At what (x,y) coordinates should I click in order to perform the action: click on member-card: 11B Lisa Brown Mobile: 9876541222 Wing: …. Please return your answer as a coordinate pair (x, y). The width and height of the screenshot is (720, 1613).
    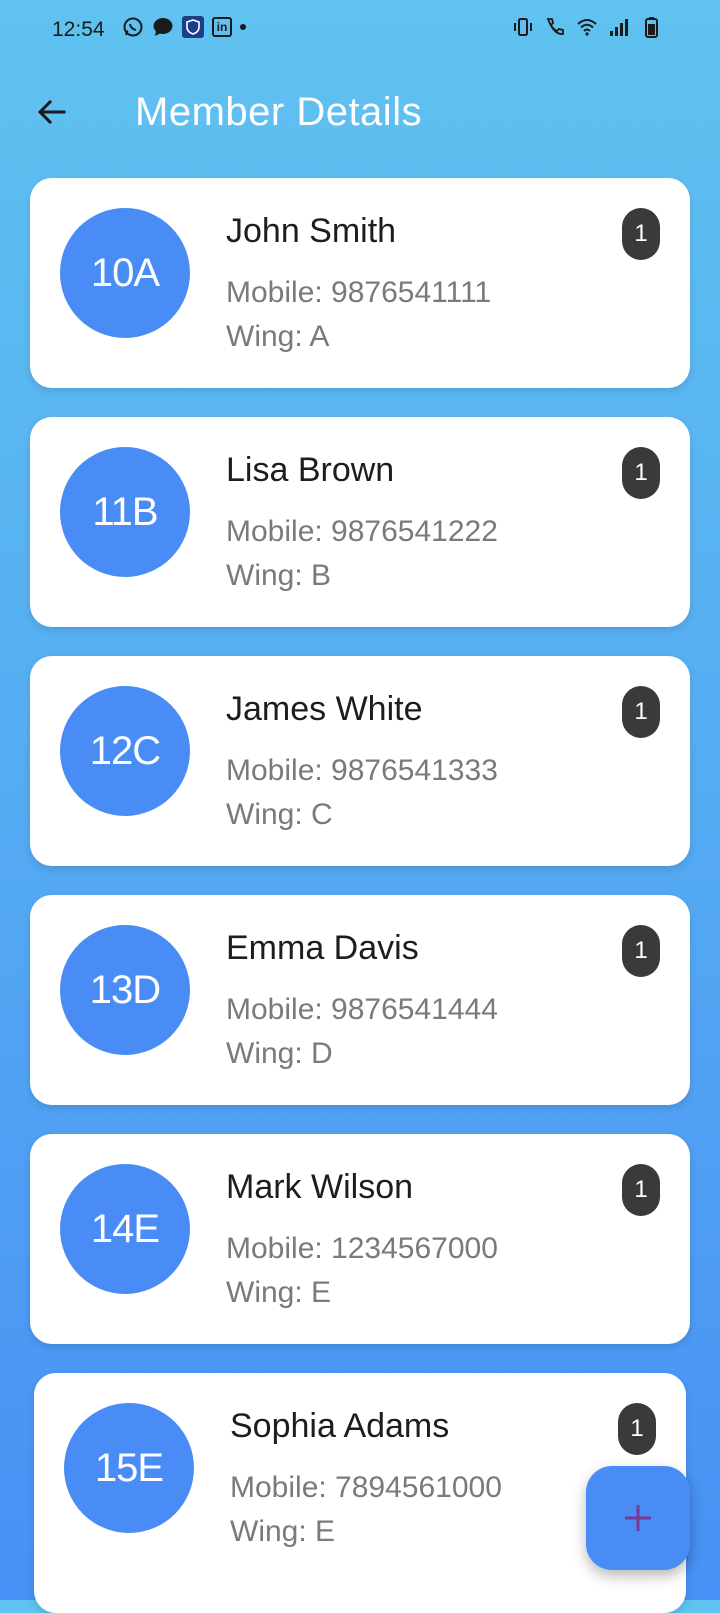
    Looking at the image, I should click on (360, 522).